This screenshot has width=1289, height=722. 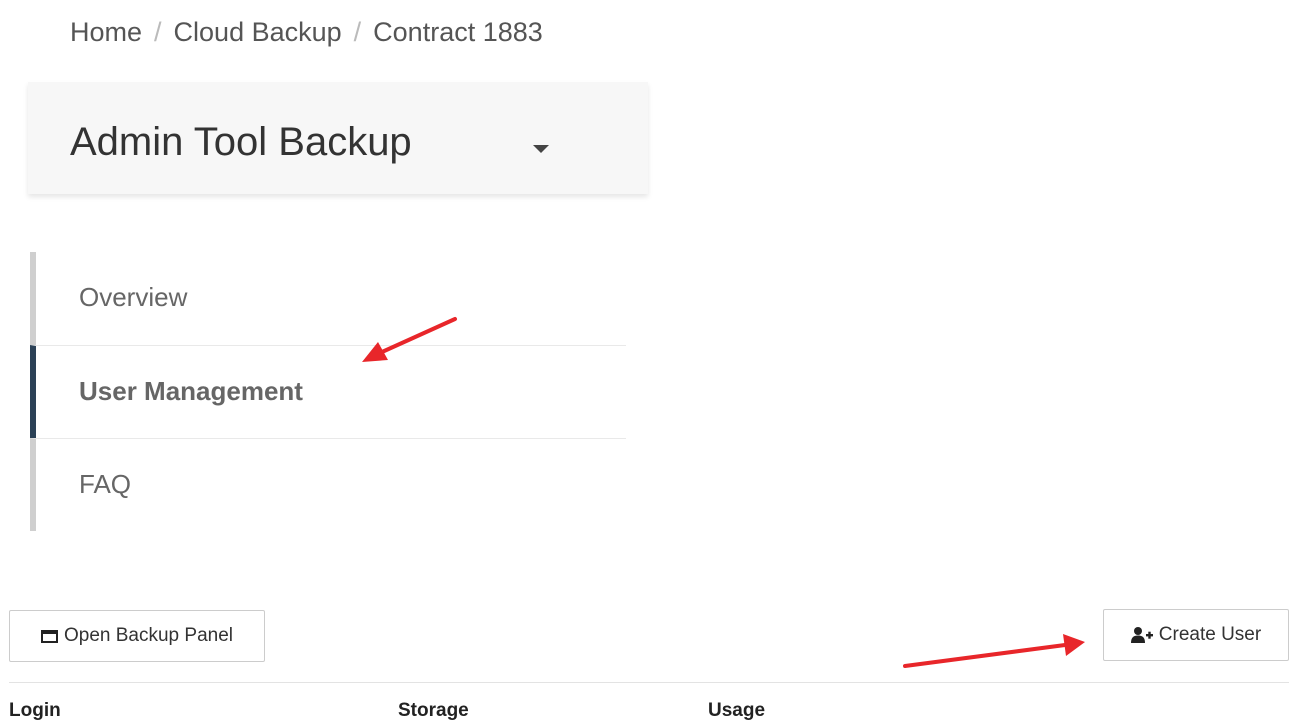 What do you see at coordinates (328, 484) in the screenshot?
I see `nav-item-faq: FAQ` at bounding box center [328, 484].